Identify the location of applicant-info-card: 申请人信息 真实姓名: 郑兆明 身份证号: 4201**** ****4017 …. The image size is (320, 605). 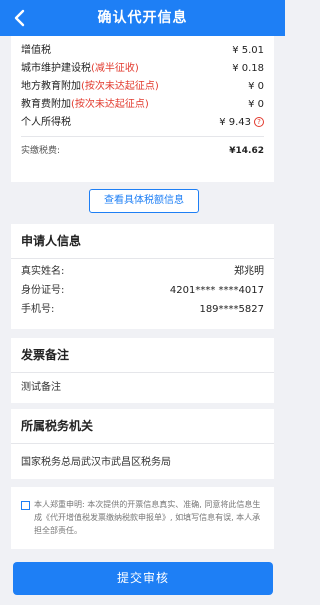
(142, 276).